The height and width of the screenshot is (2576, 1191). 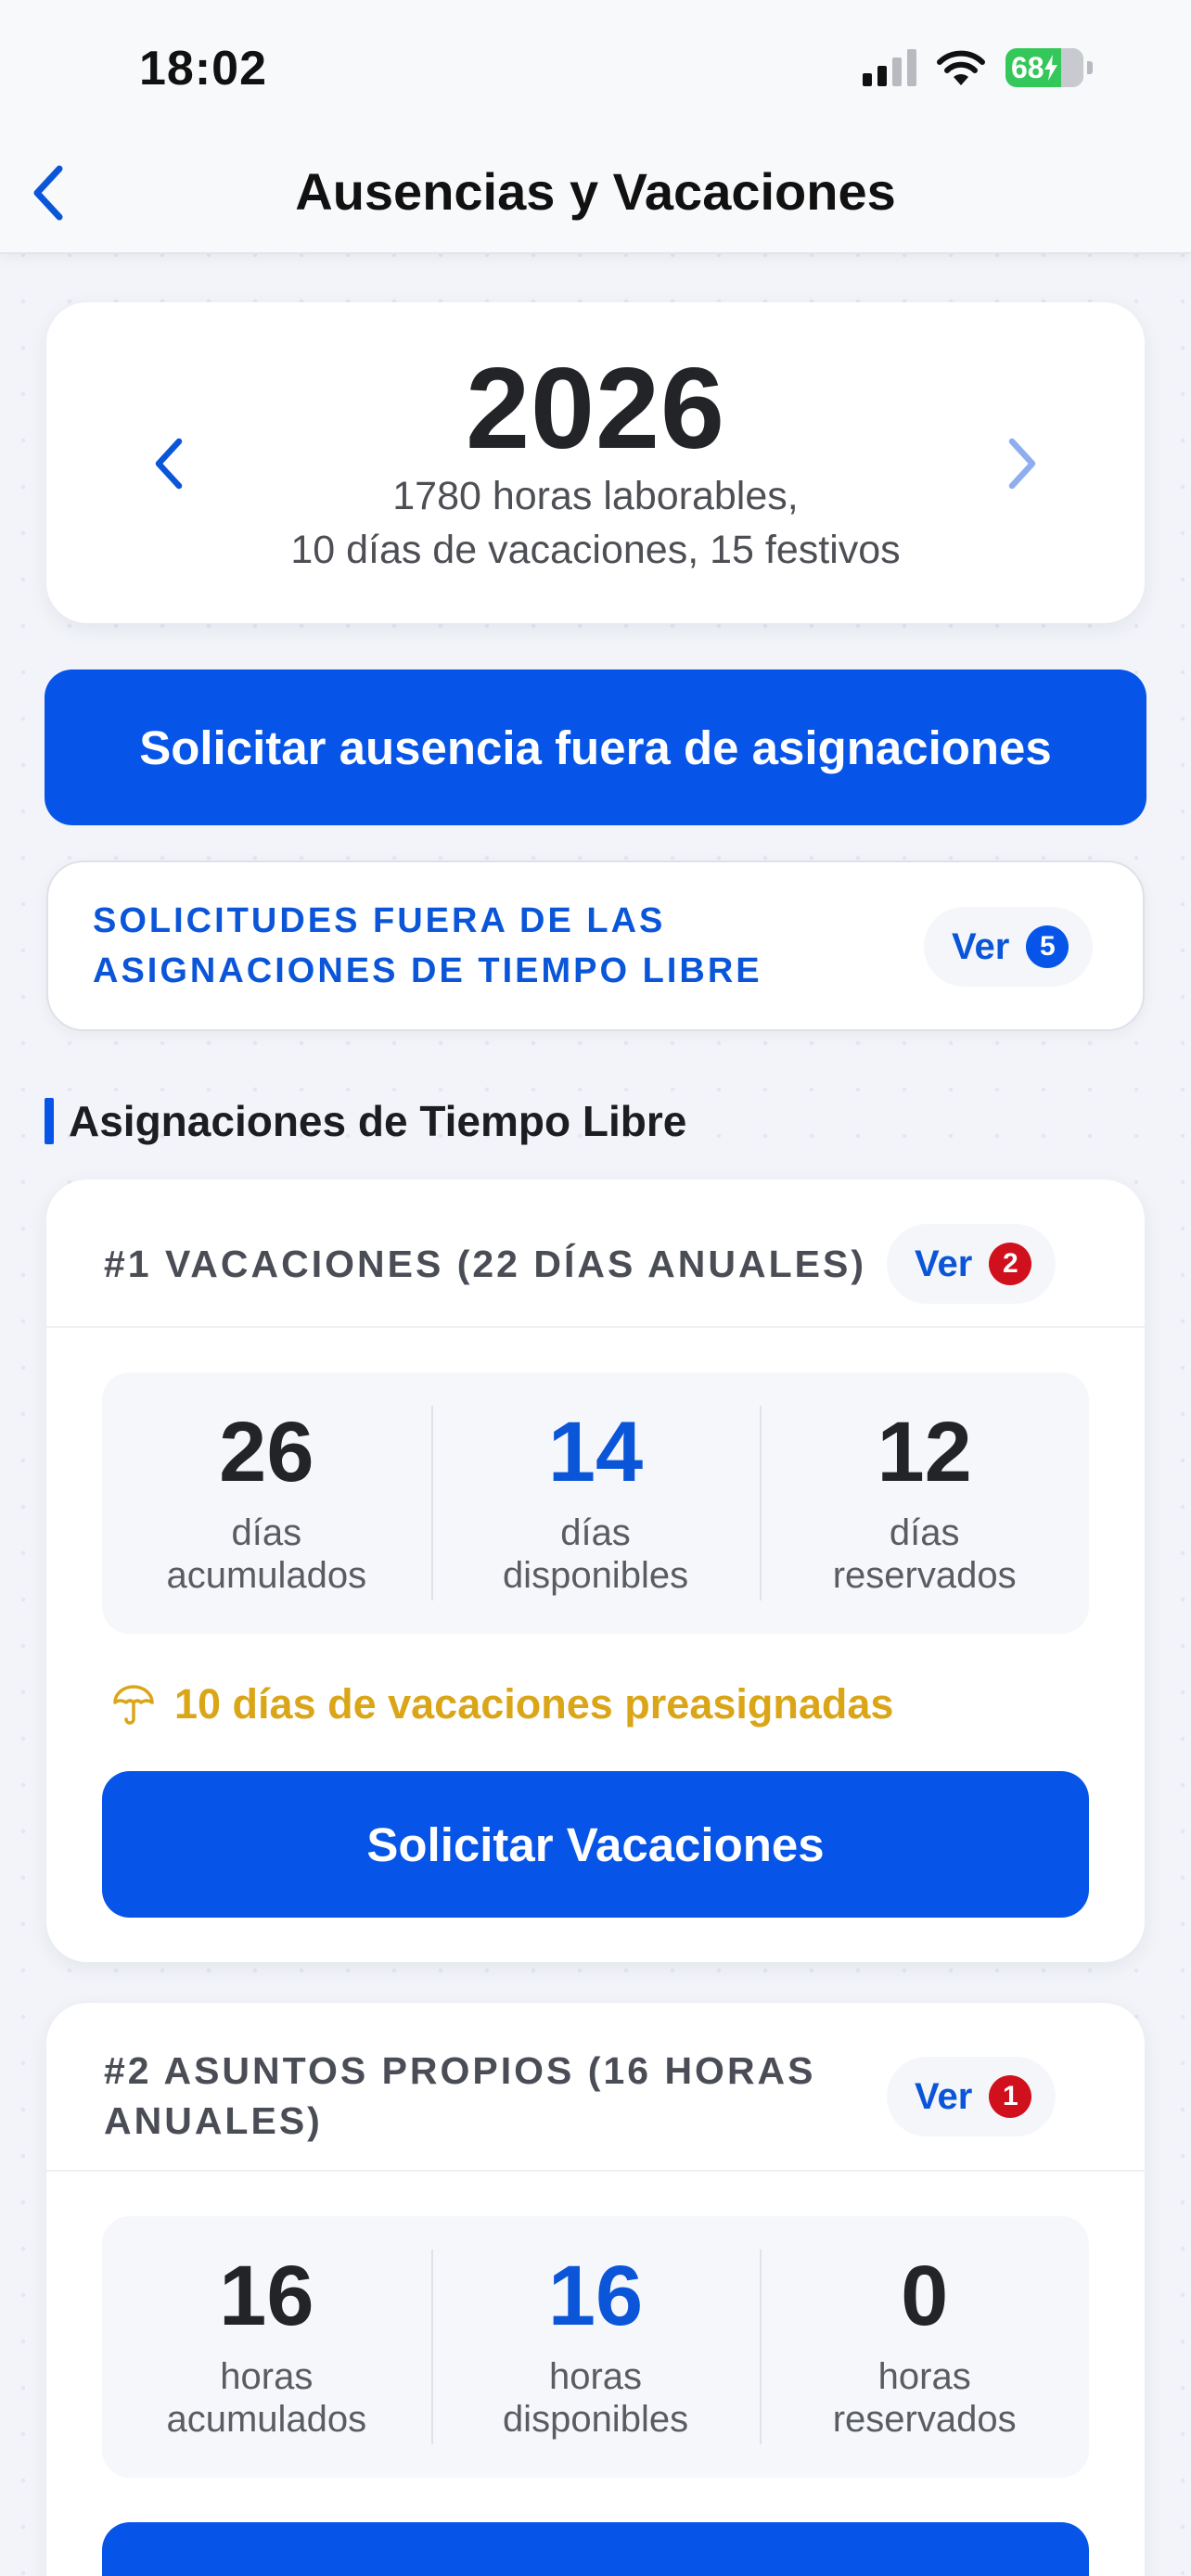 What do you see at coordinates (595, 747) in the screenshot?
I see `request-absence-outside-button: Solicitar ausencia fuera de asignaciones` at bounding box center [595, 747].